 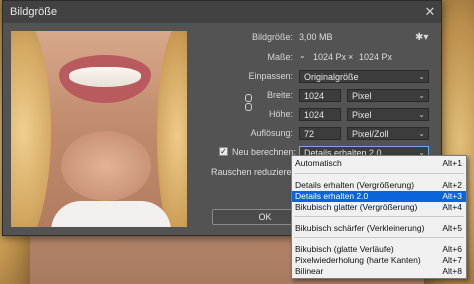 What do you see at coordinates (106, 166) in the screenshot?
I see `preview-chin` at bounding box center [106, 166].